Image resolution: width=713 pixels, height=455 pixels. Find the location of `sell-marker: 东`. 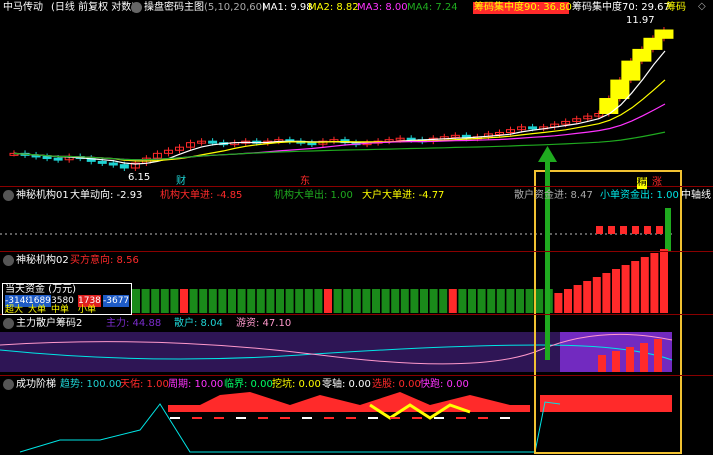

sell-marker: 东 is located at coordinates (305, 182).